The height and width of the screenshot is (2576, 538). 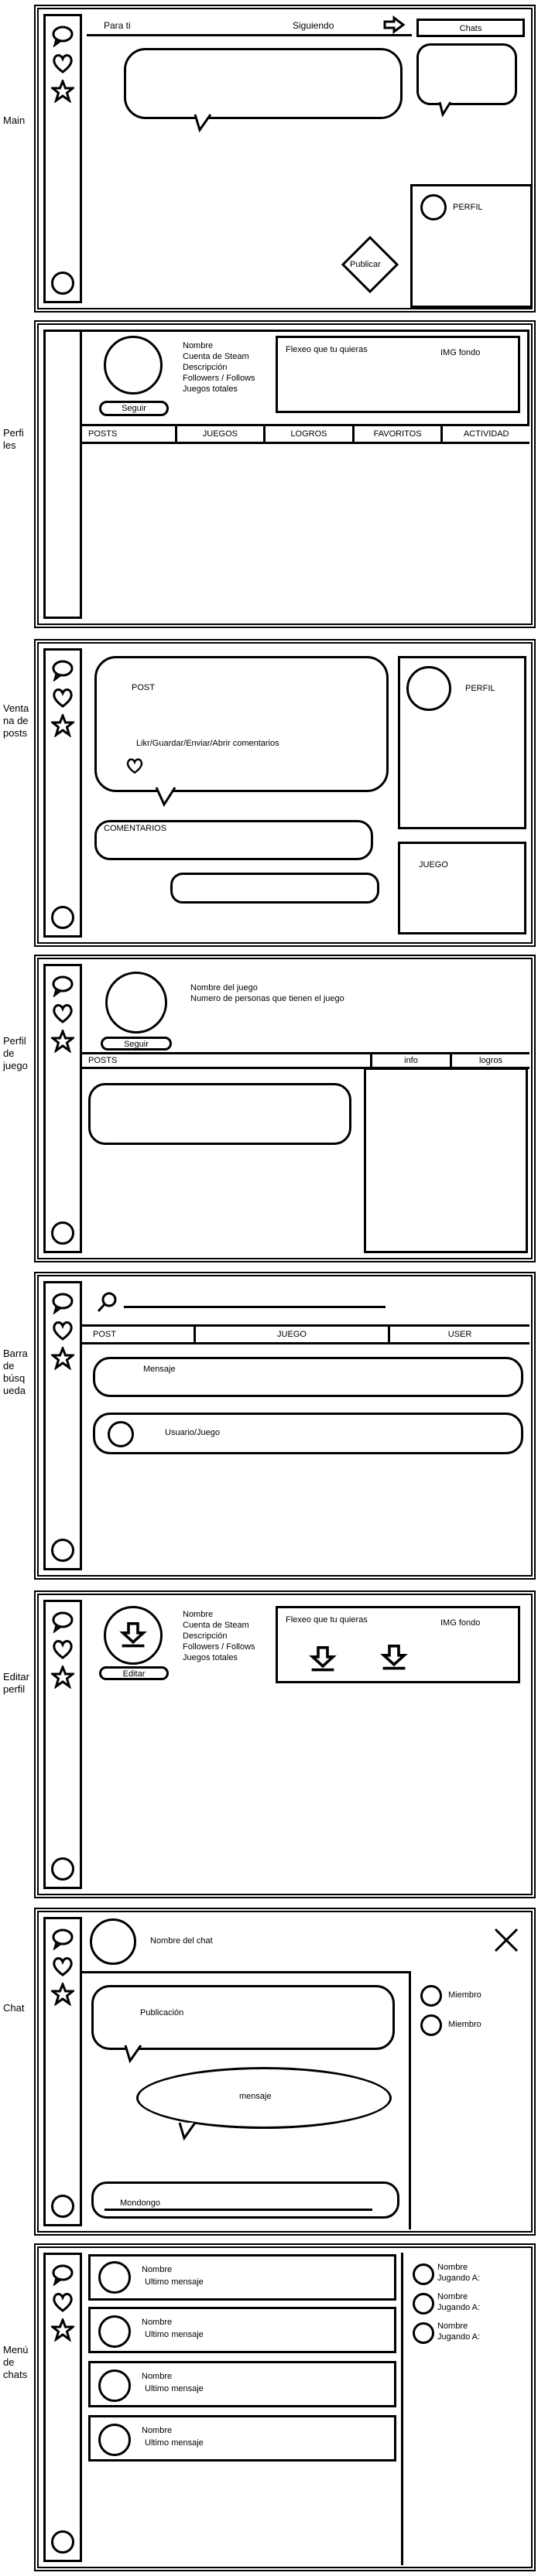 What do you see at coordinates (134, 766) in the screenshot?
I see `like-heart-icon` at bounding box center [134, 766].